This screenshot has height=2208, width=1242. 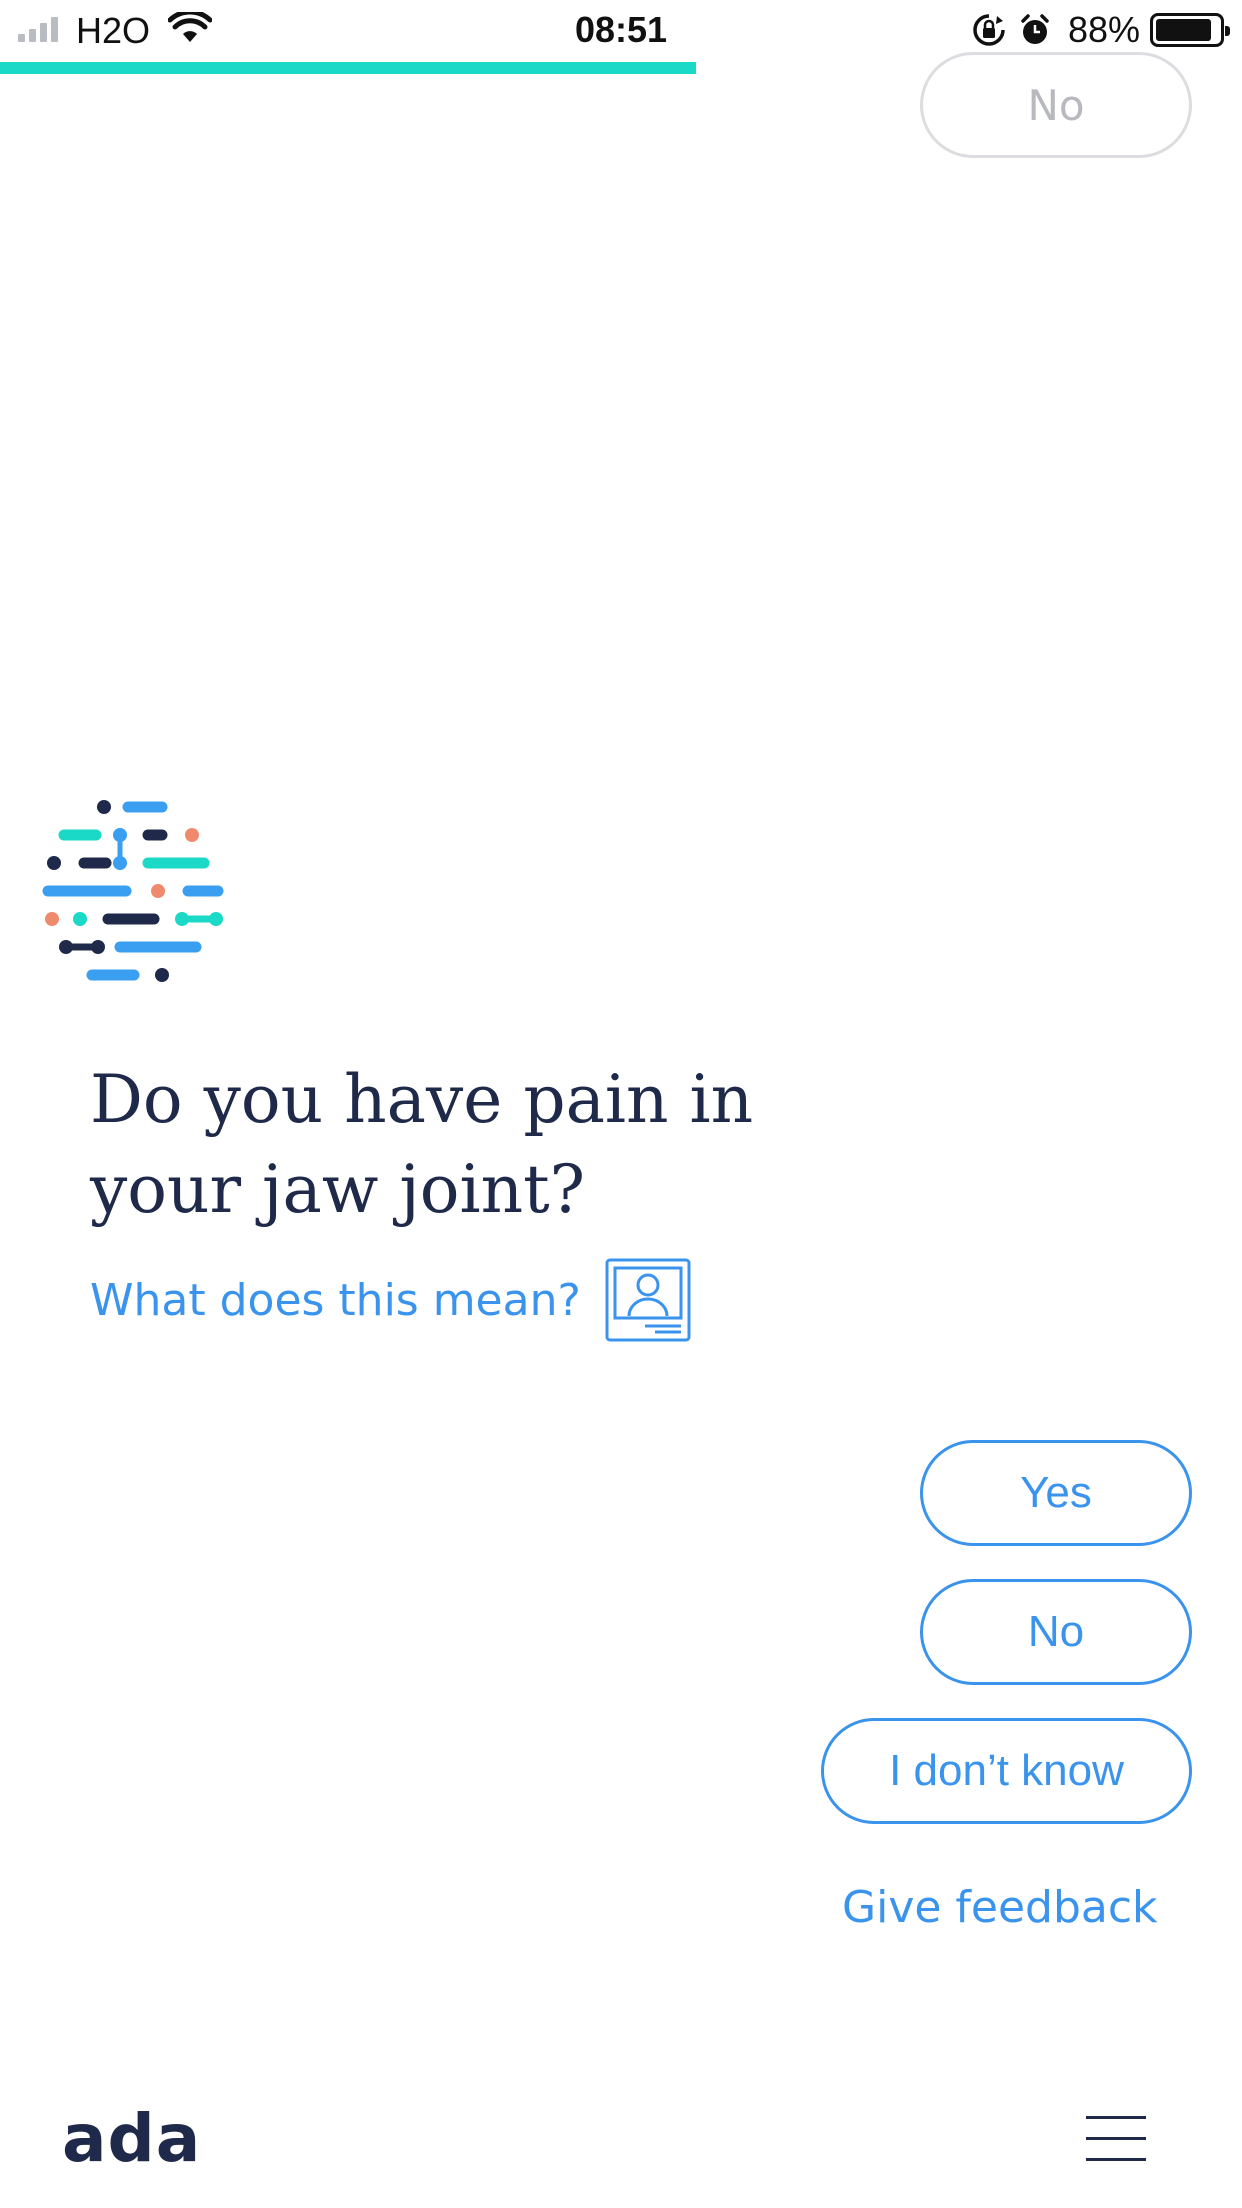 What do you see at coordinates (1056, 1493) in the screenshot?
I see `yes-button: Yes` at bounding box center [1056, 1493].